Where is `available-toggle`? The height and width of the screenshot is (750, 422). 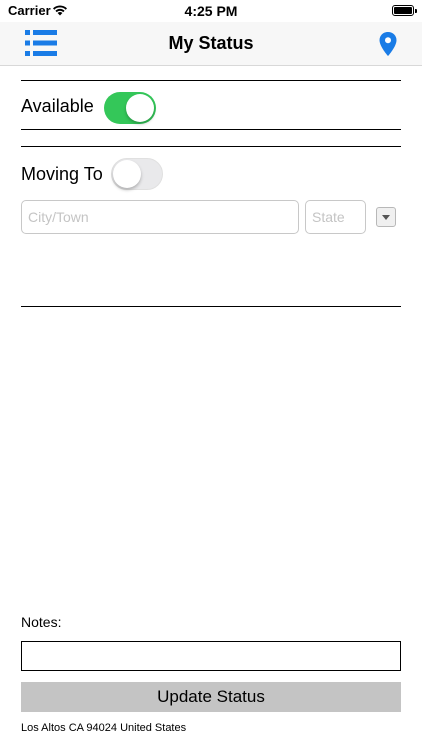
available-toggle is located at coordinates (130, 108).